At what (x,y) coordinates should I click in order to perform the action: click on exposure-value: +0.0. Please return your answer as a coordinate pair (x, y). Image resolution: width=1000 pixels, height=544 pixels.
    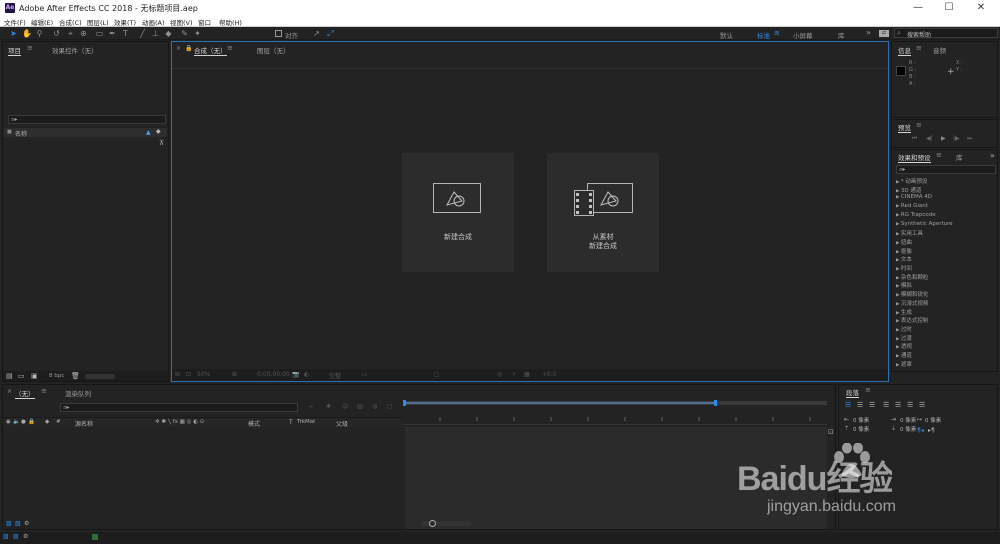
    Looking at the image, I should click on (549, 374).